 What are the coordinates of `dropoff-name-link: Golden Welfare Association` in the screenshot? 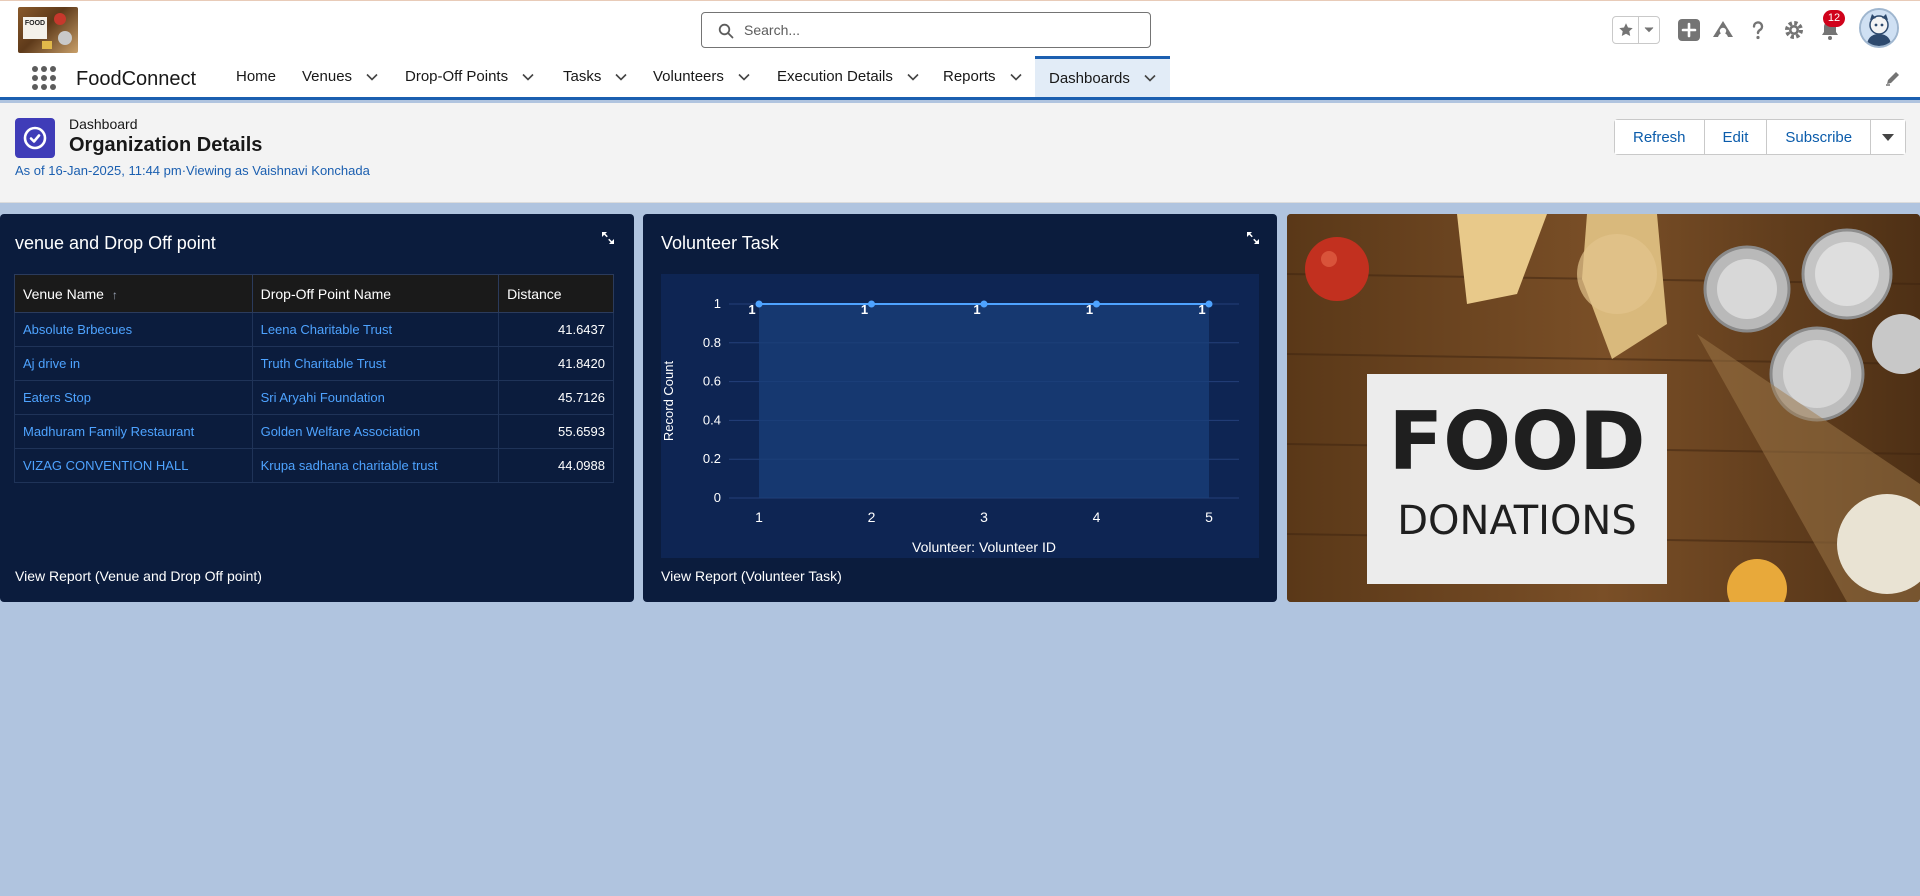 It's located at (375, 431).